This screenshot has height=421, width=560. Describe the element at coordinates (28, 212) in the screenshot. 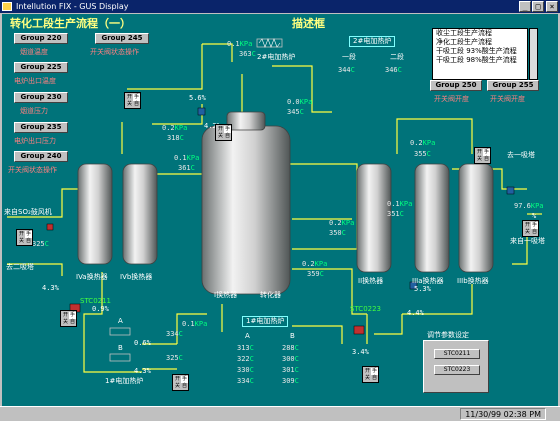

I see `so2-inlet-label: 来自SO₂鼓风机` at that location.